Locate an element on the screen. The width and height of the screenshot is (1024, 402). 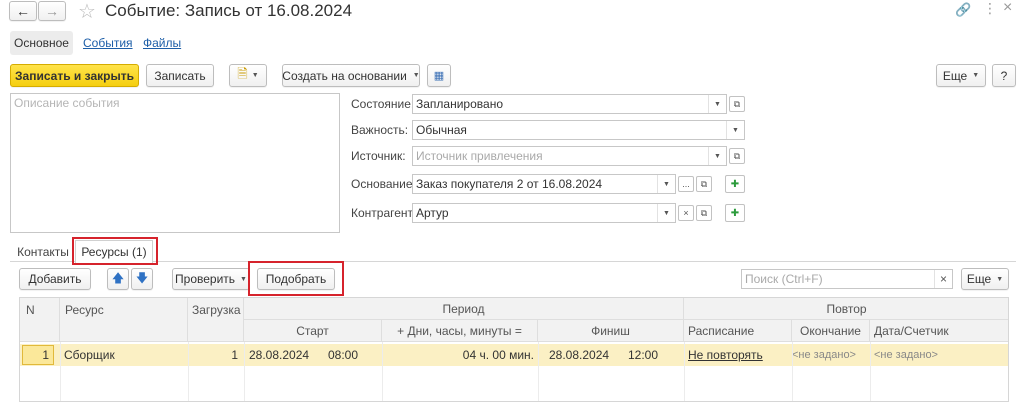
table-more-button: Еще ▼ is located at coordinates (985, 279).